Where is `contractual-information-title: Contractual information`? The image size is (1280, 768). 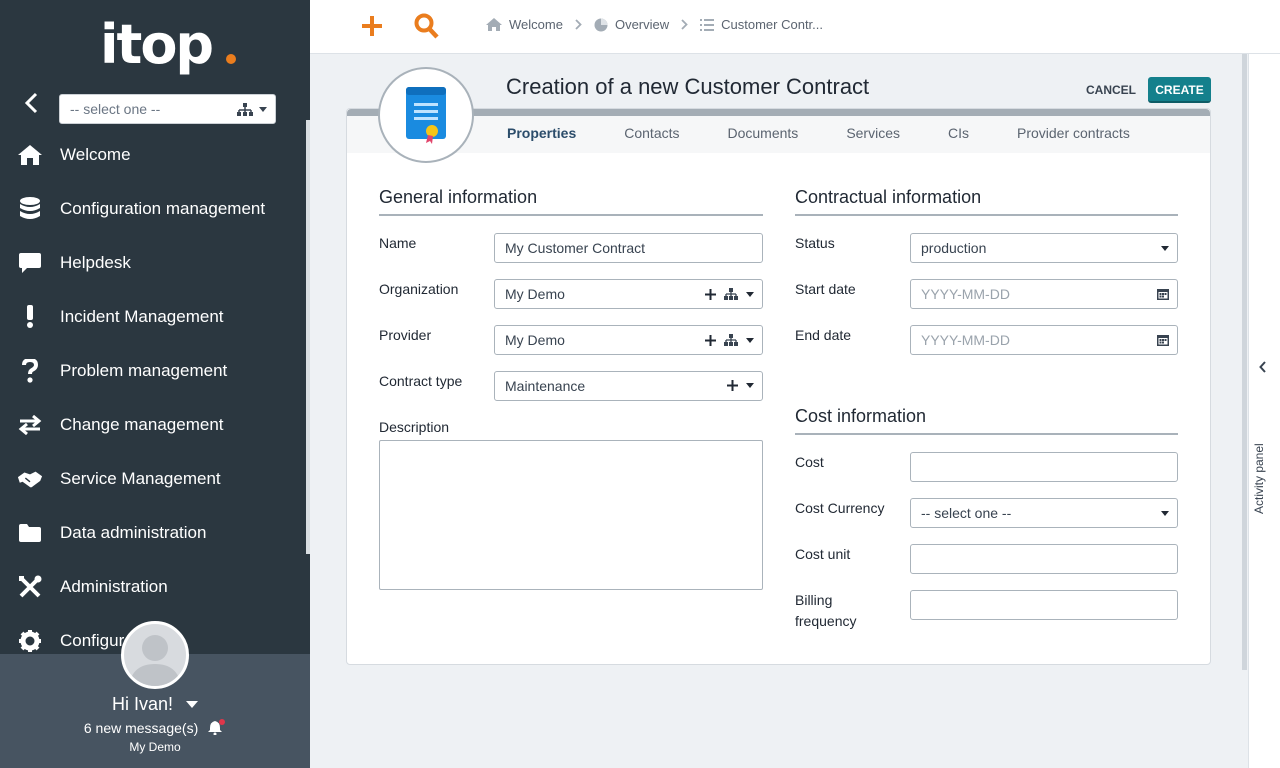 contractual-information-title: Contractual information is located at coordinates (888, 197).